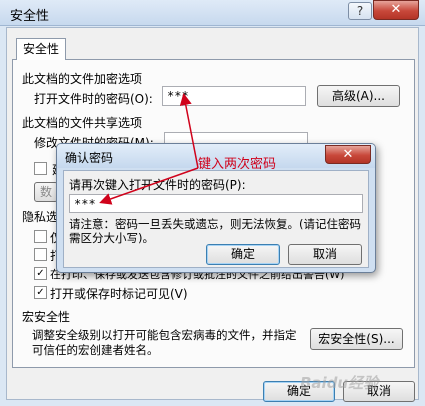  What do you see at coordinates (237, 164) in the screenshot?
I see `annotation-label: 键入两次密码` at bounding box center [237, 164].